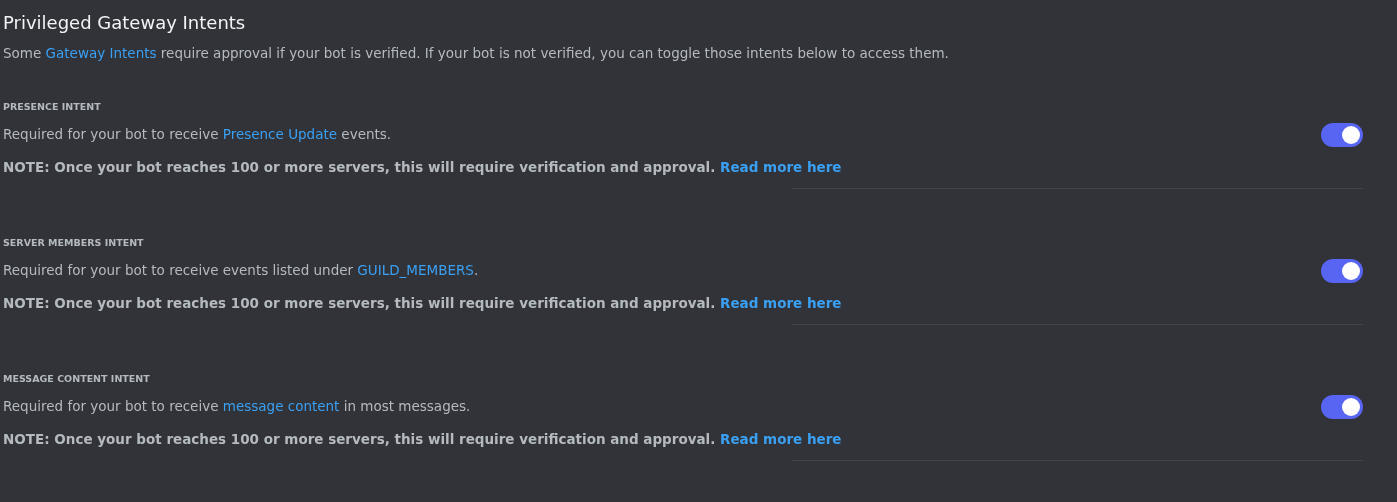  Describe the element at coordinates (476, 53) in the screenshot. I see `intro-text: Some Gateway Intents require approval if your bot is verified. If your bot is not verified, you can toggle those intents below to access them.` at that location.